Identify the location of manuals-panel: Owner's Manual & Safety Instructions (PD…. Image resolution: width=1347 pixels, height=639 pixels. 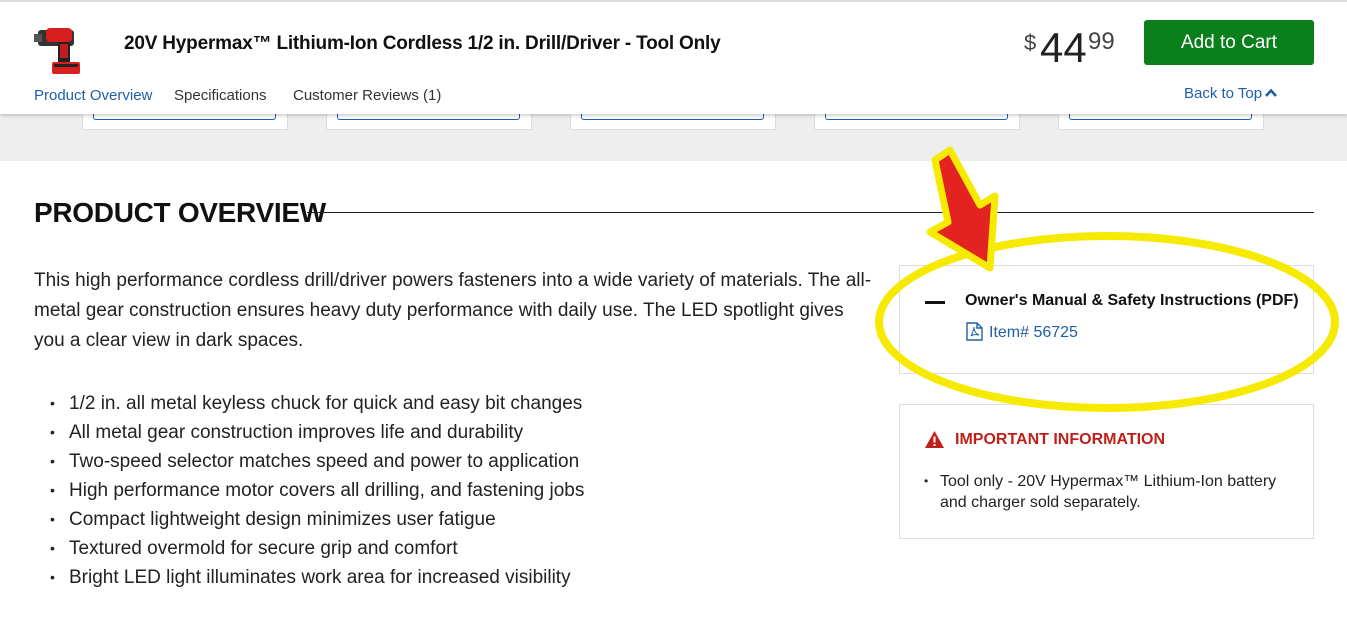
(1106, 319).